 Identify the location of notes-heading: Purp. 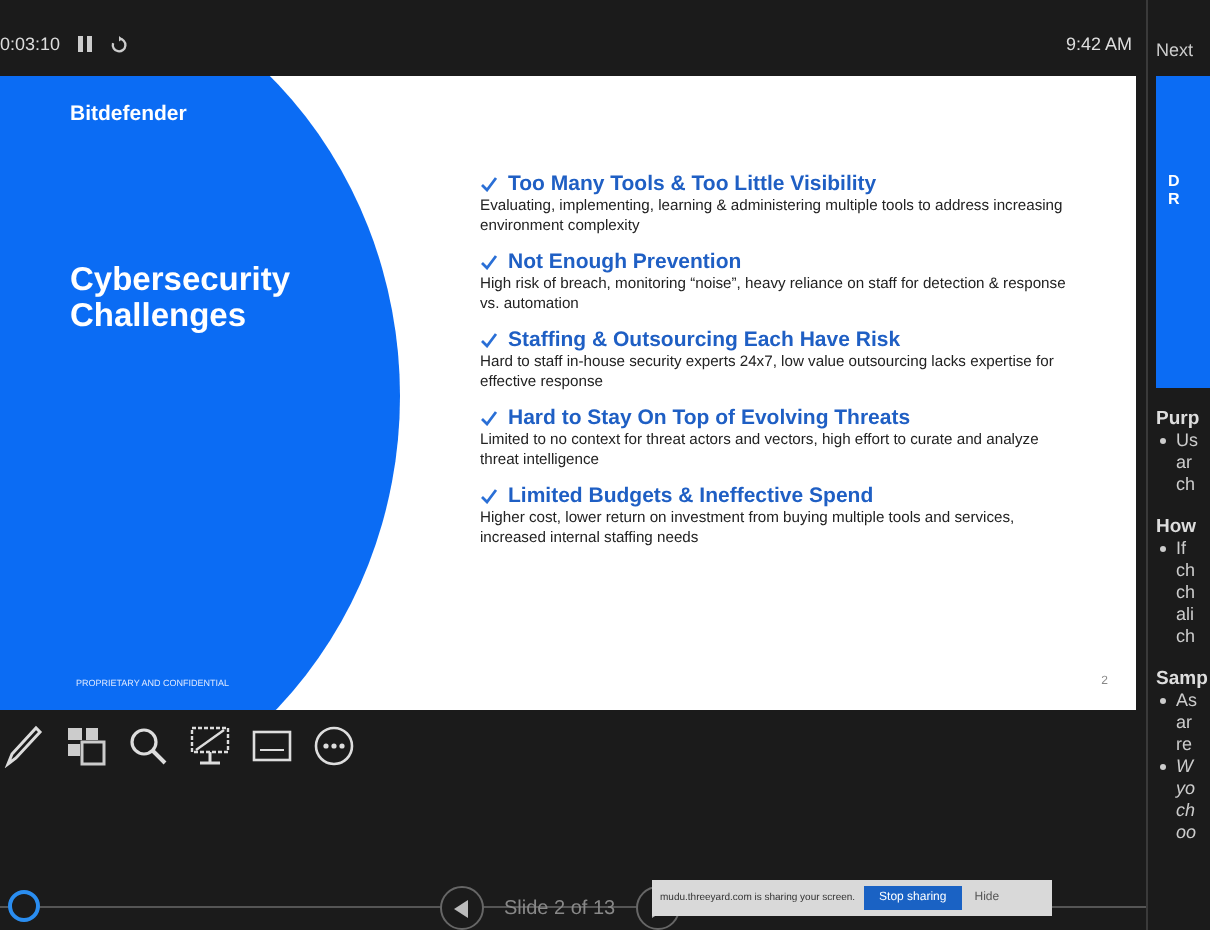
(1178, 419).